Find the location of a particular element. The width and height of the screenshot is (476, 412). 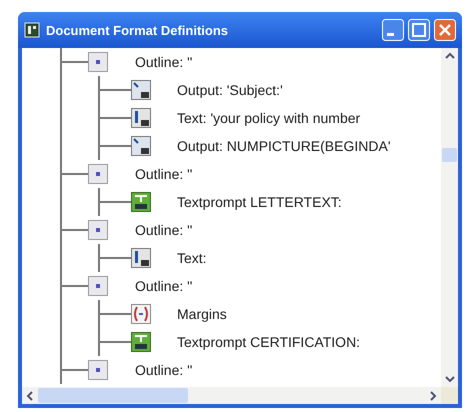

node-label: Text: 'your policy with number is located at coordinates (268, 118).